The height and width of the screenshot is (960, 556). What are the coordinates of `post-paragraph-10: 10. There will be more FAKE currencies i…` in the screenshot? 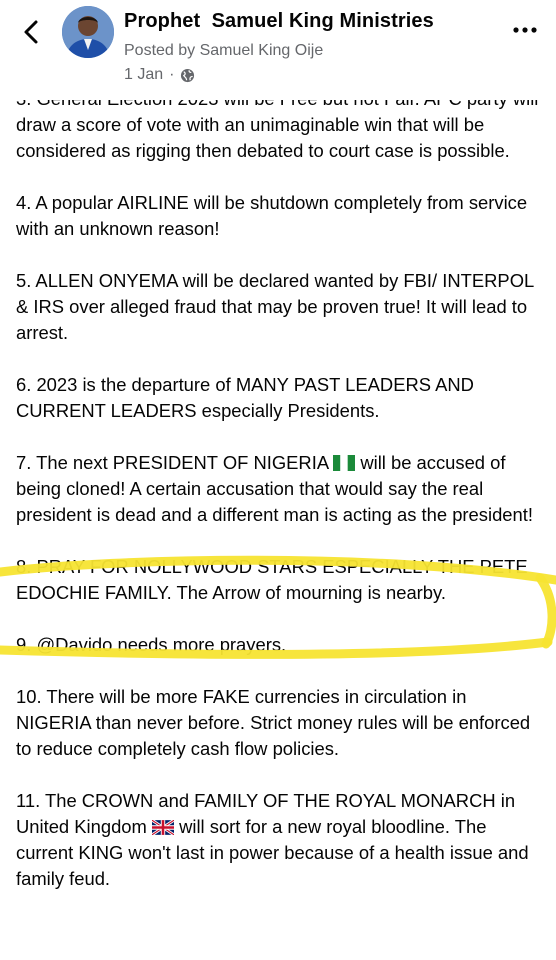 It's located at (273, 722).